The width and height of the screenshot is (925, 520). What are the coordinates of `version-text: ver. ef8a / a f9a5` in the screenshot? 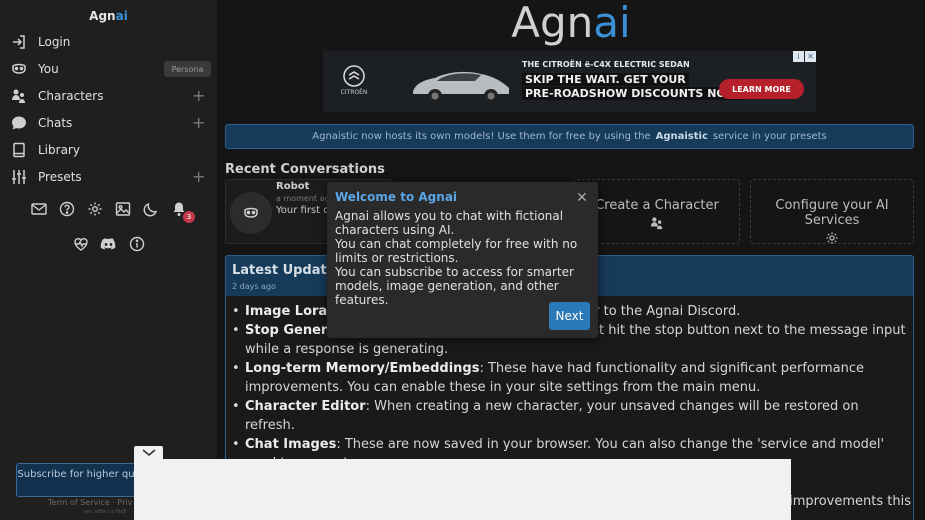 It's located at (105, 512).